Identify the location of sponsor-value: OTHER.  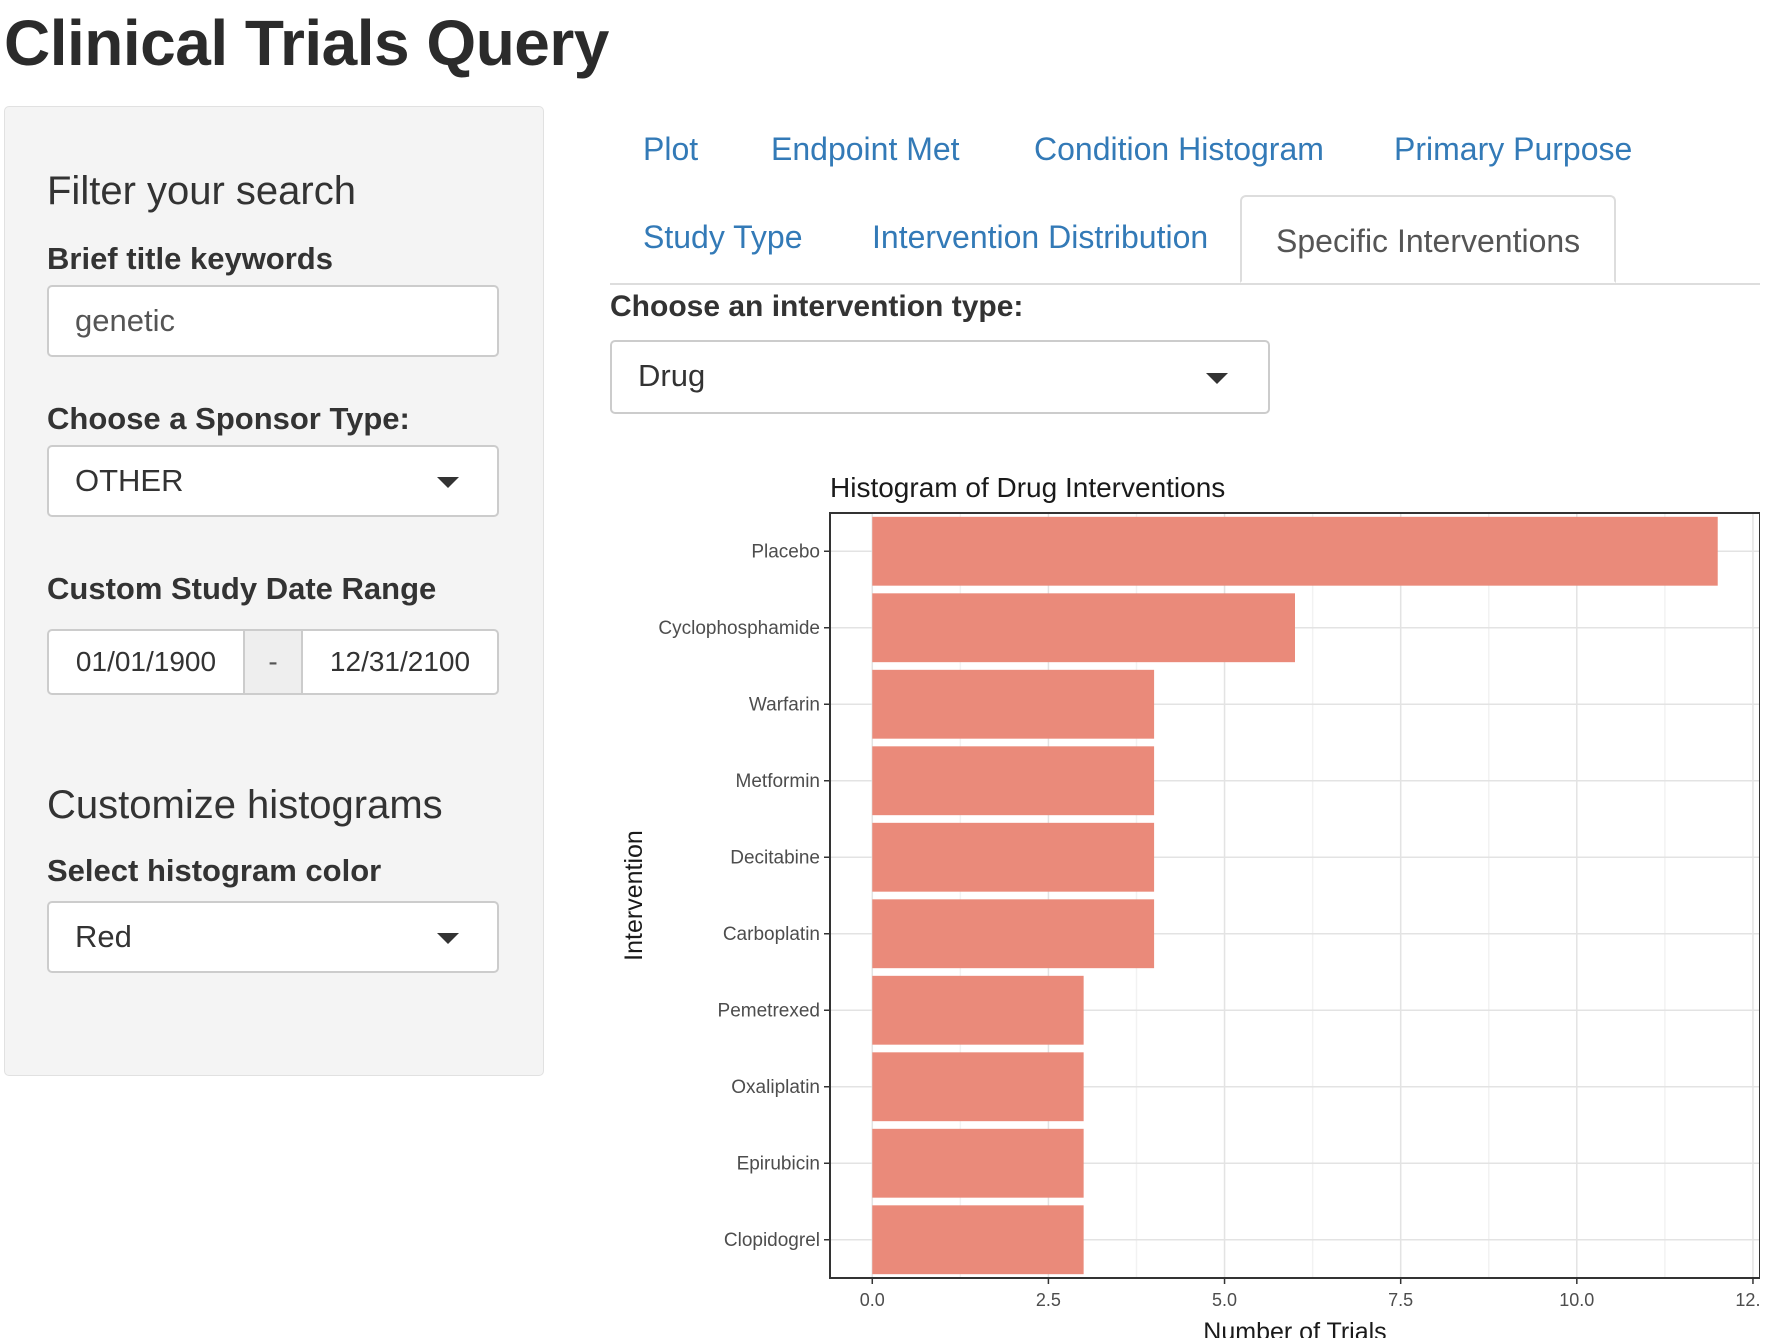
(129, 480).